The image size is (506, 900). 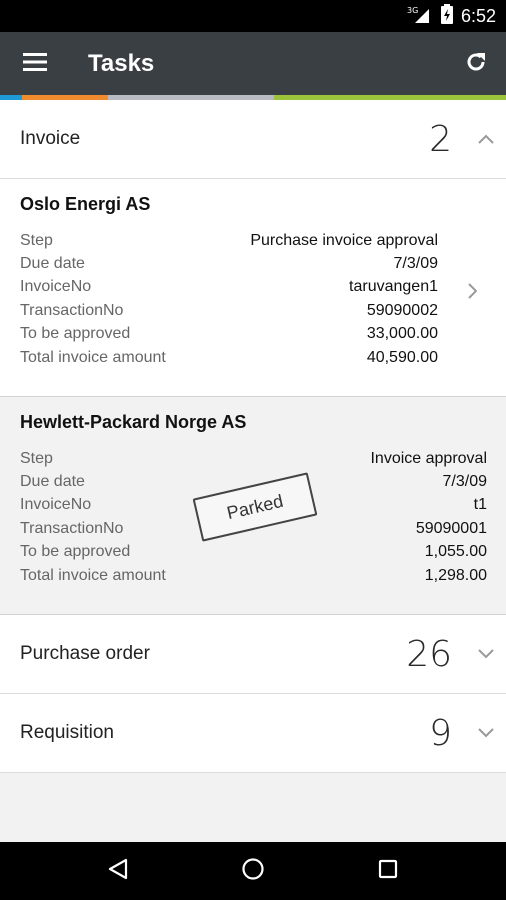 I want to click on detail-row: TransactionNo 59090002, so click(x=229, y=310).